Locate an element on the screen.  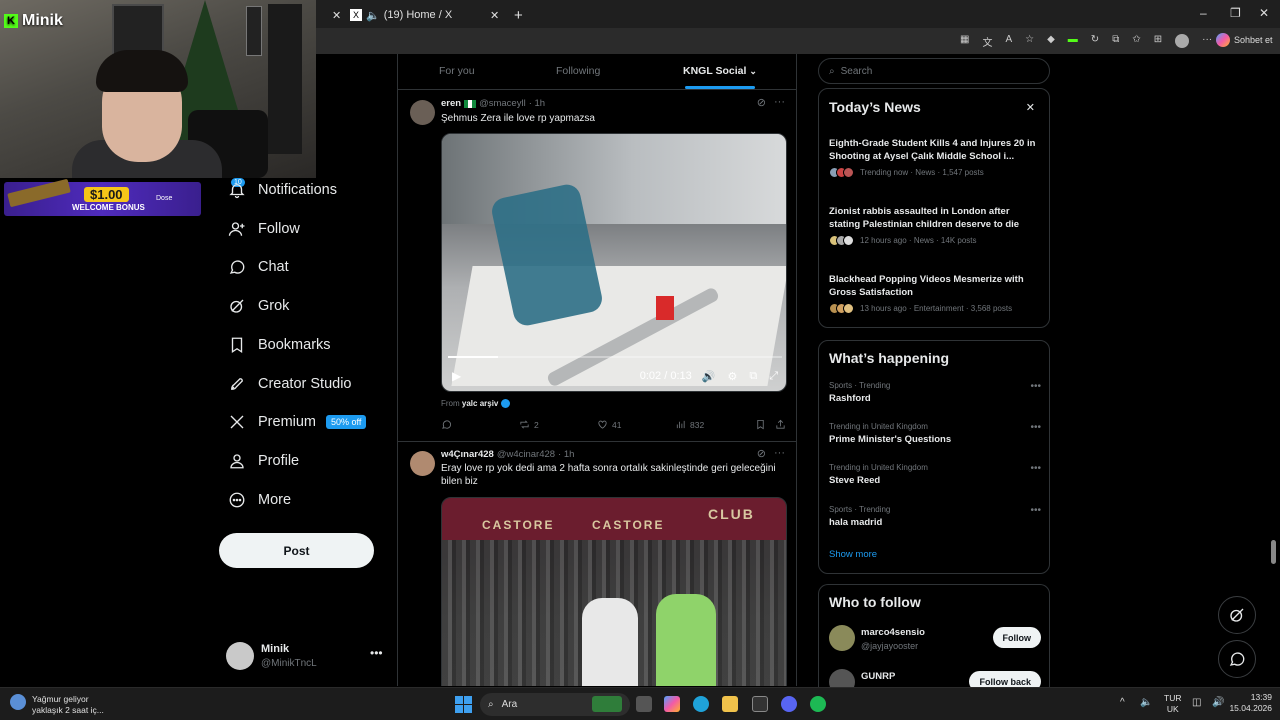
tweet-author-handle: @w4cinar428 is located at coordinates (526, 454).